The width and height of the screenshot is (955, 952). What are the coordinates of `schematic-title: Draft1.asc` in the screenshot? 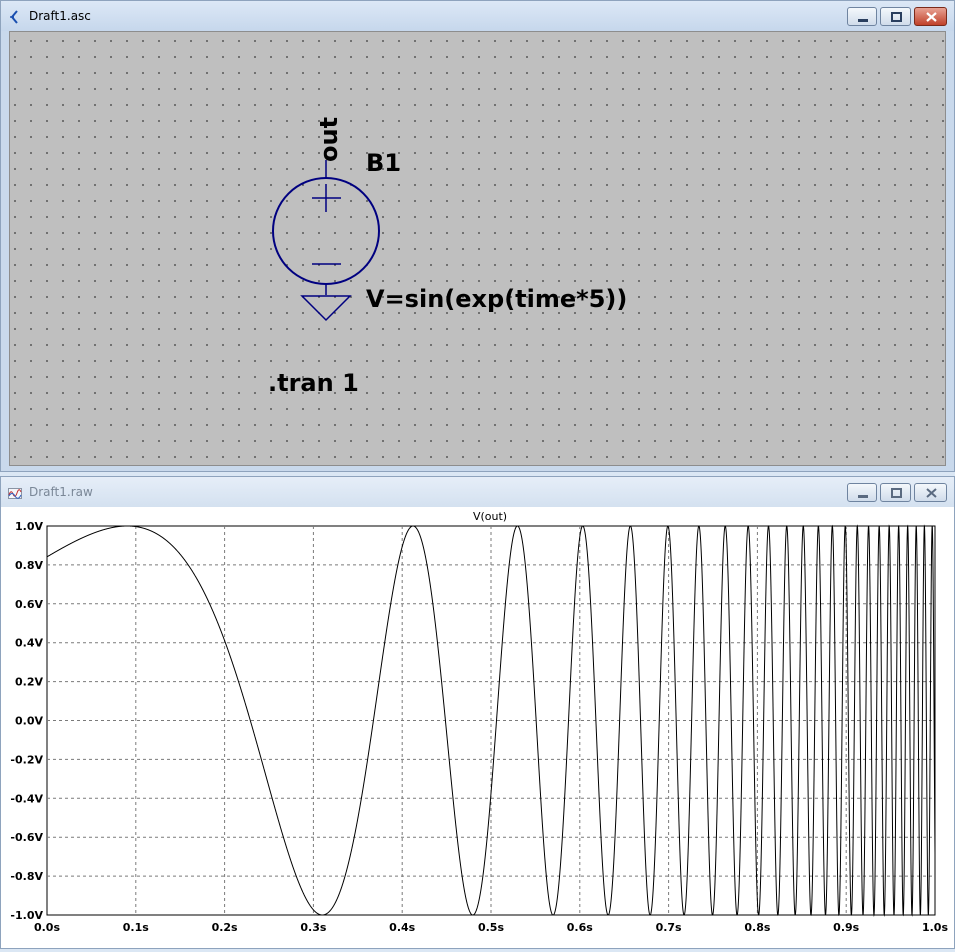 It's located at (60, 16).